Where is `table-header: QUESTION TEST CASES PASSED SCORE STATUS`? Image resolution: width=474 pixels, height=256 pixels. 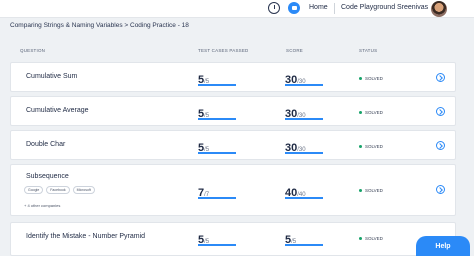
table-header: QUESTION TEST CASES PASSED SCORE STATUS is located at coordinates (237, 51).